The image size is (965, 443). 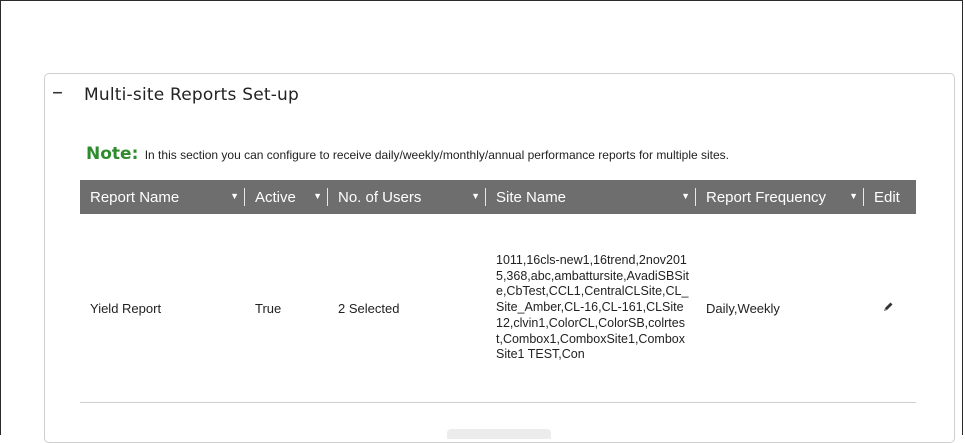 I want to click on column-header-report-name: Report Name ▼, so click(x=162, y=197).